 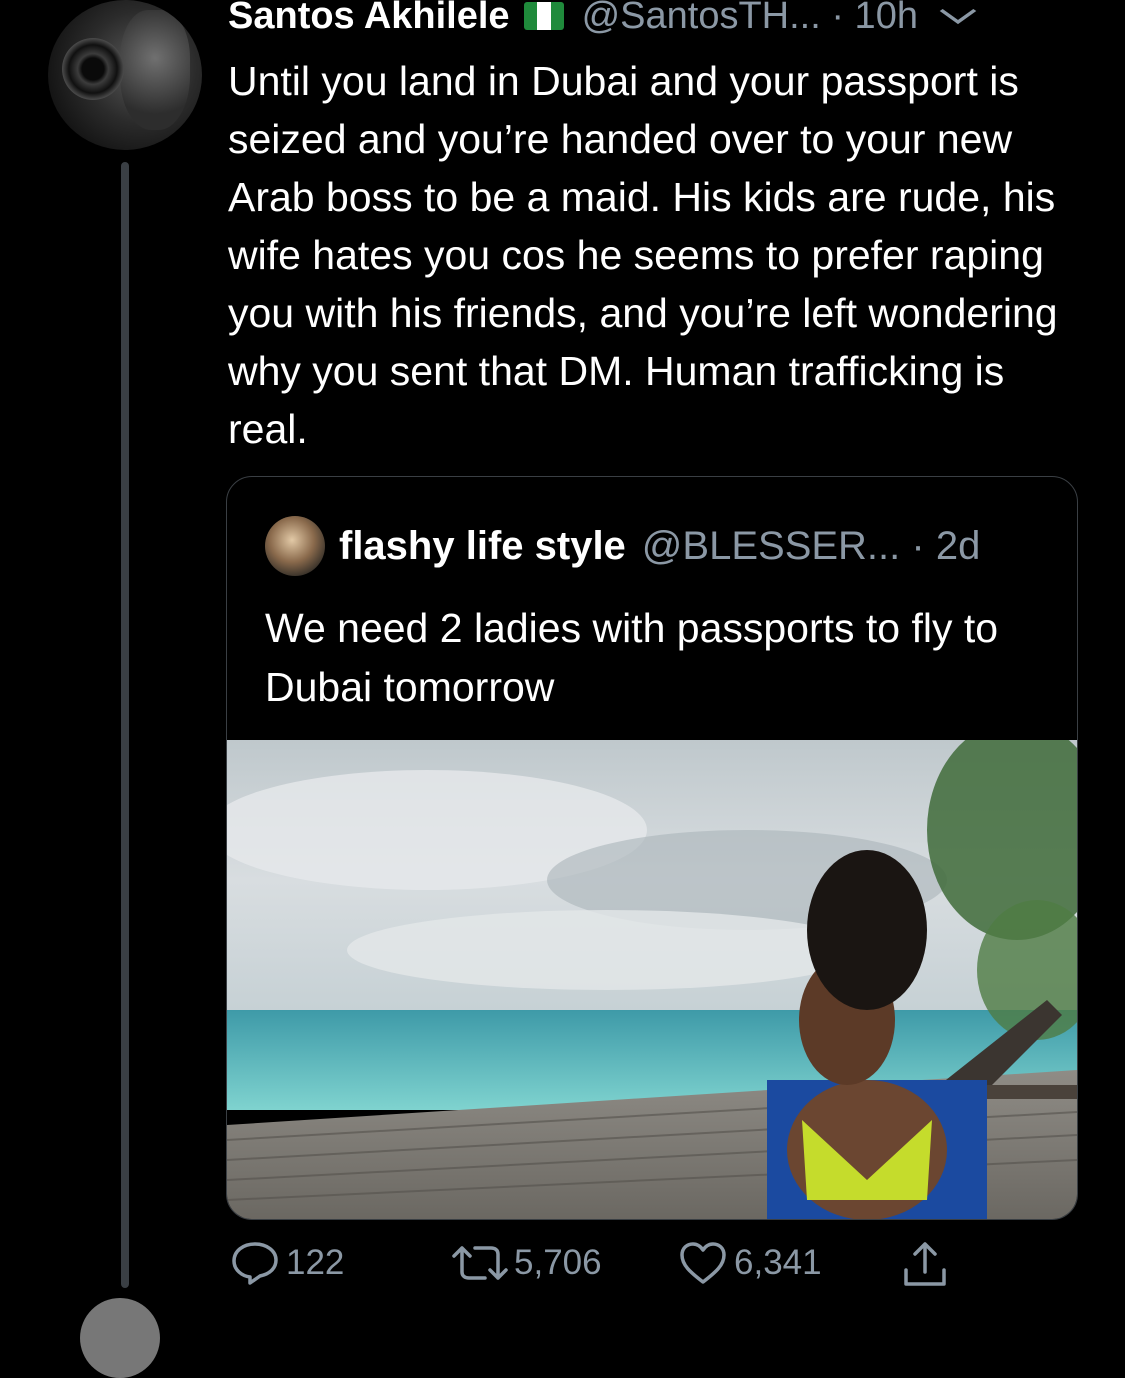 I want to click on author-avatar, so click(x=125, y=75).